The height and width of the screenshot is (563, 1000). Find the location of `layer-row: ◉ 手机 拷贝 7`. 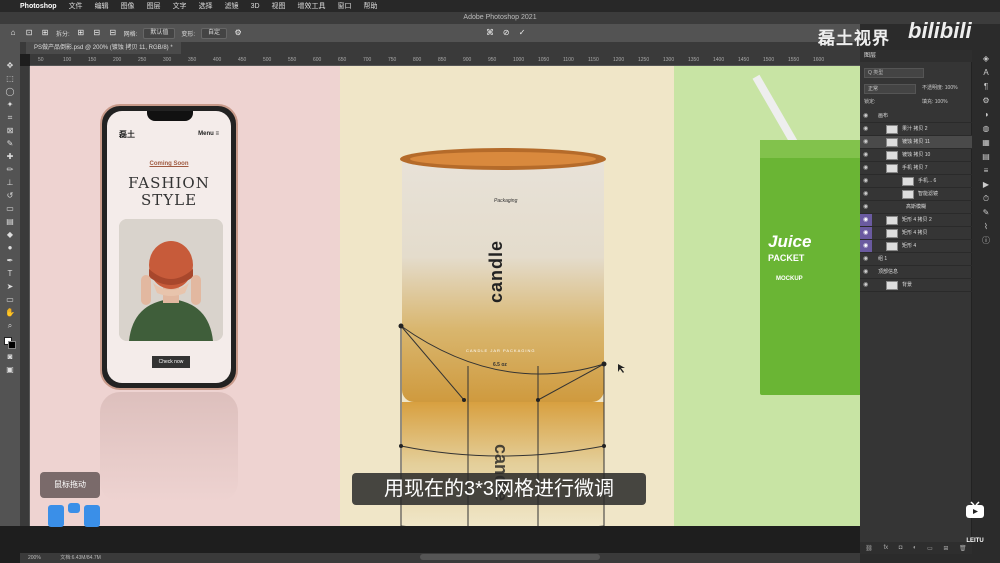

layer-row: ◉ 手机 拷贝 7 is located at coordinates (916, 168).